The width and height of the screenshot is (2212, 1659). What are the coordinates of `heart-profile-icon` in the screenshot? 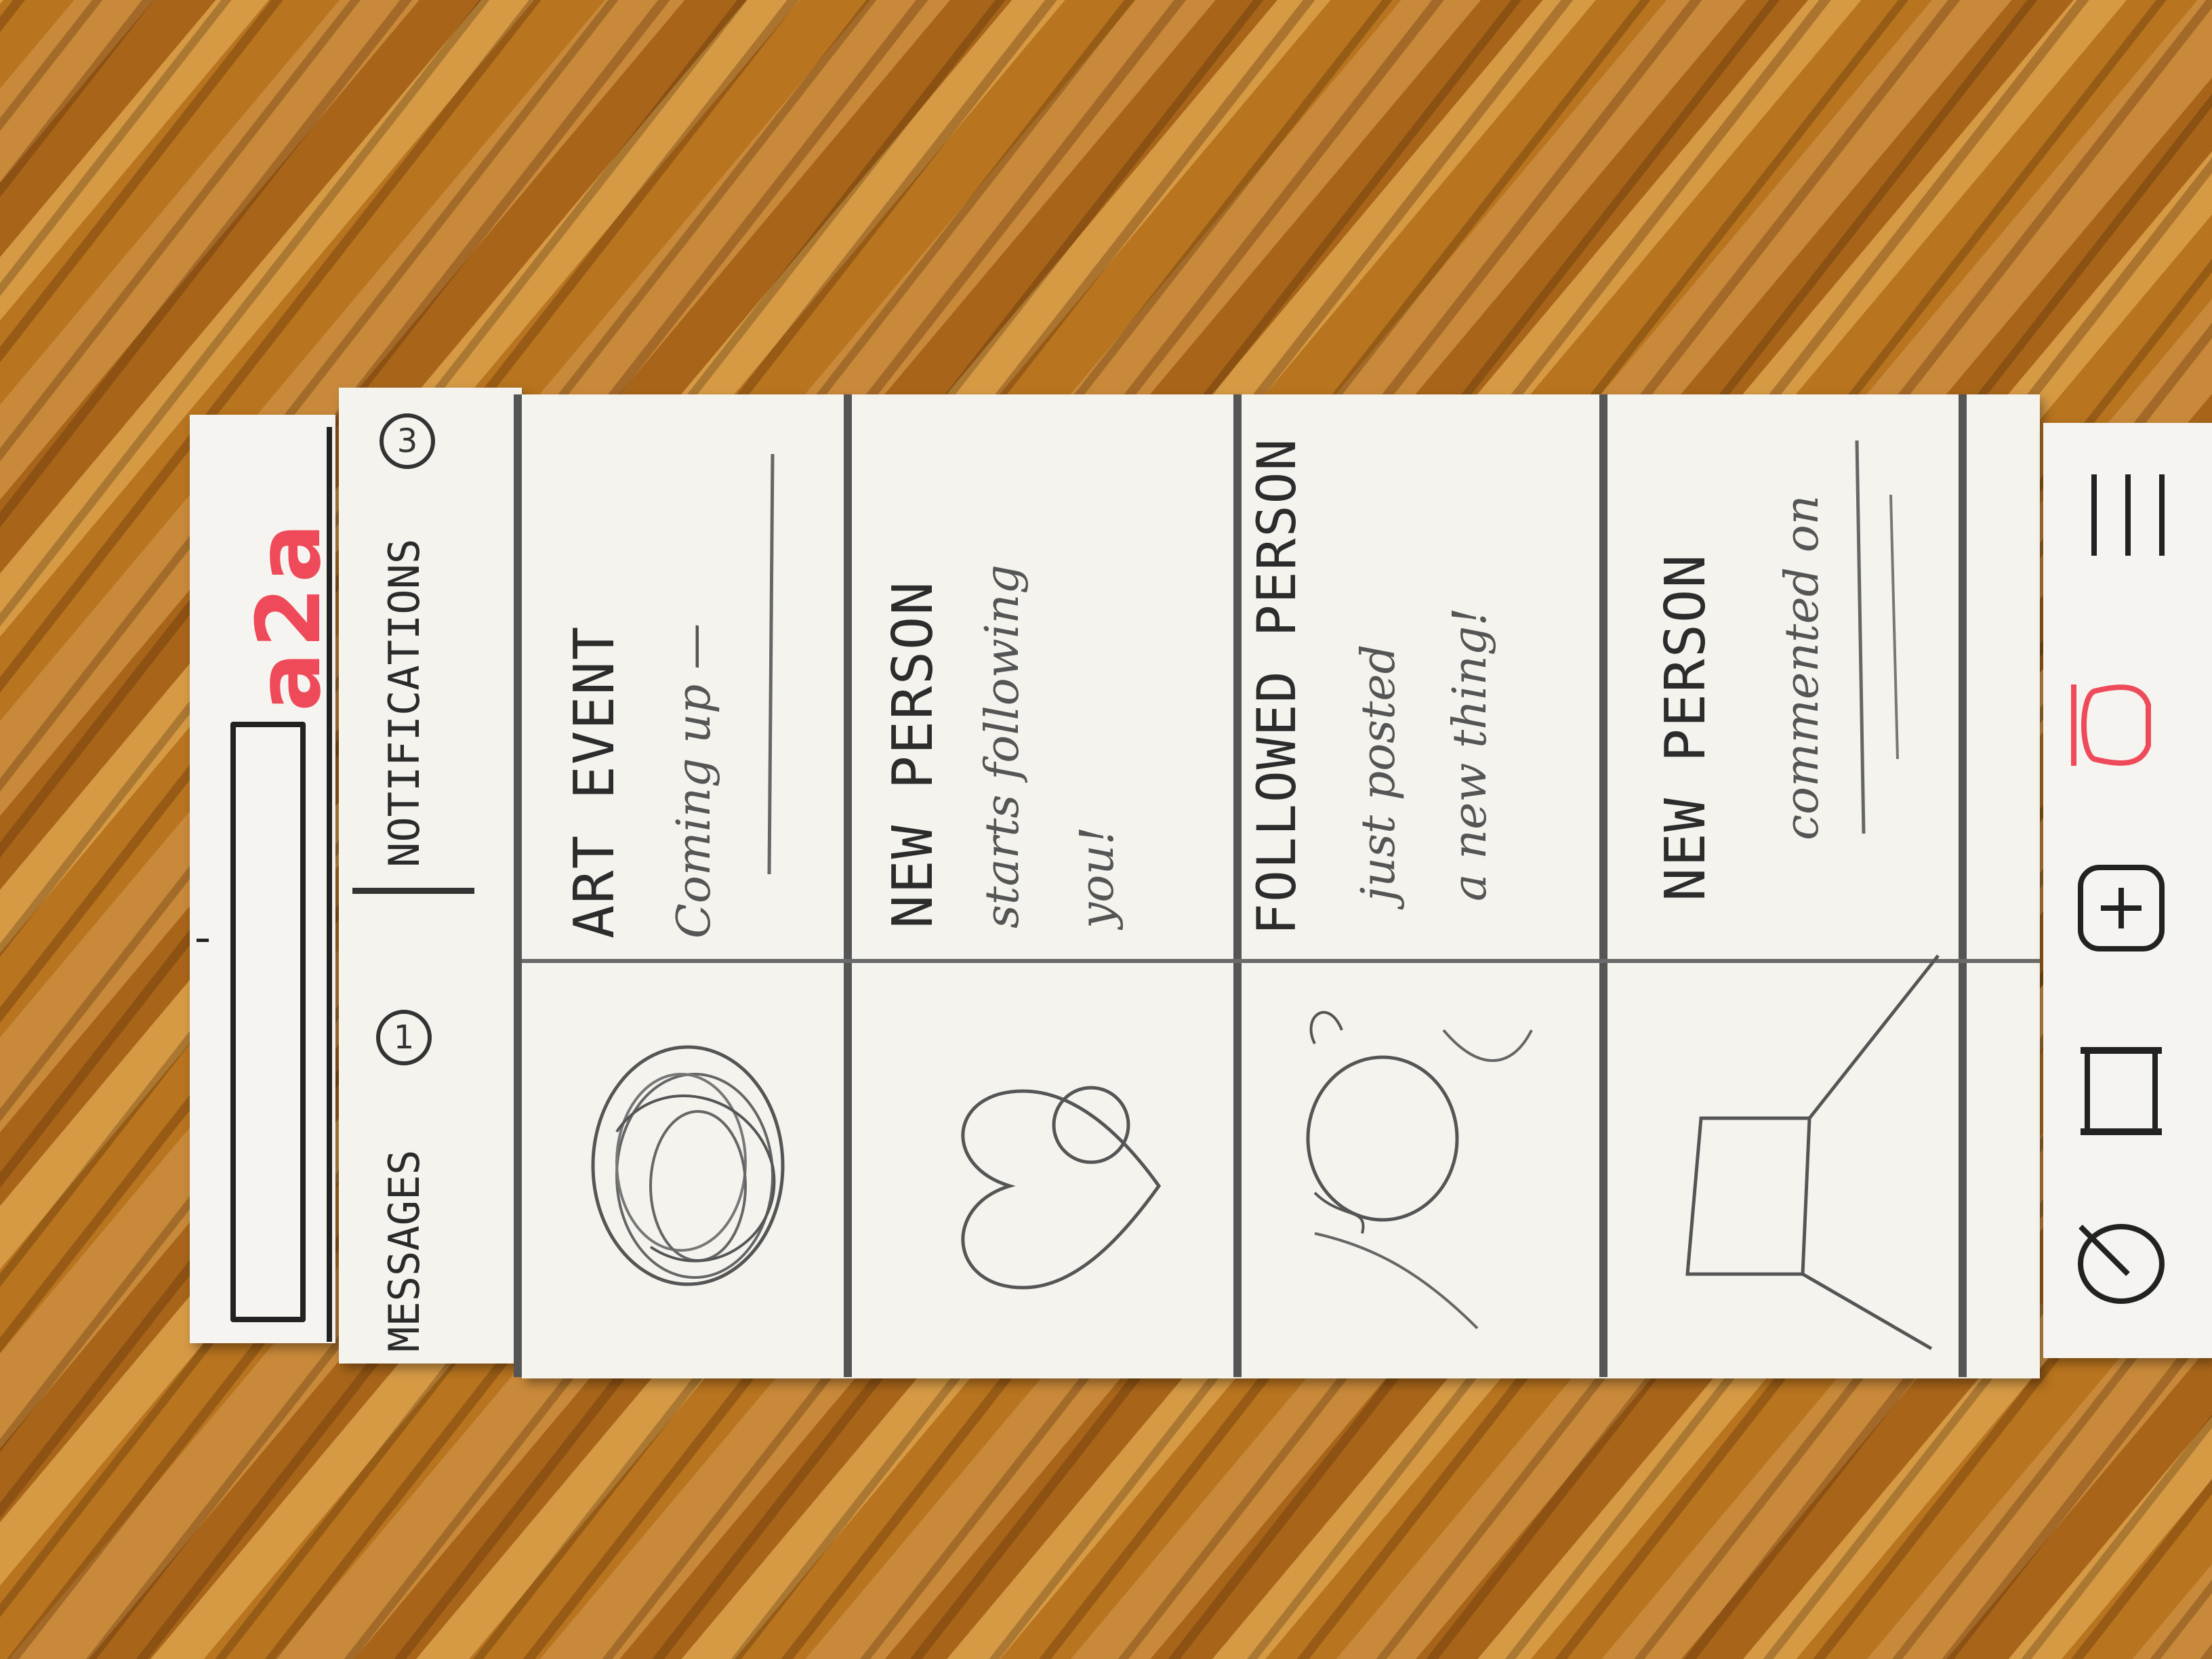 It's located at (1061, 1188).